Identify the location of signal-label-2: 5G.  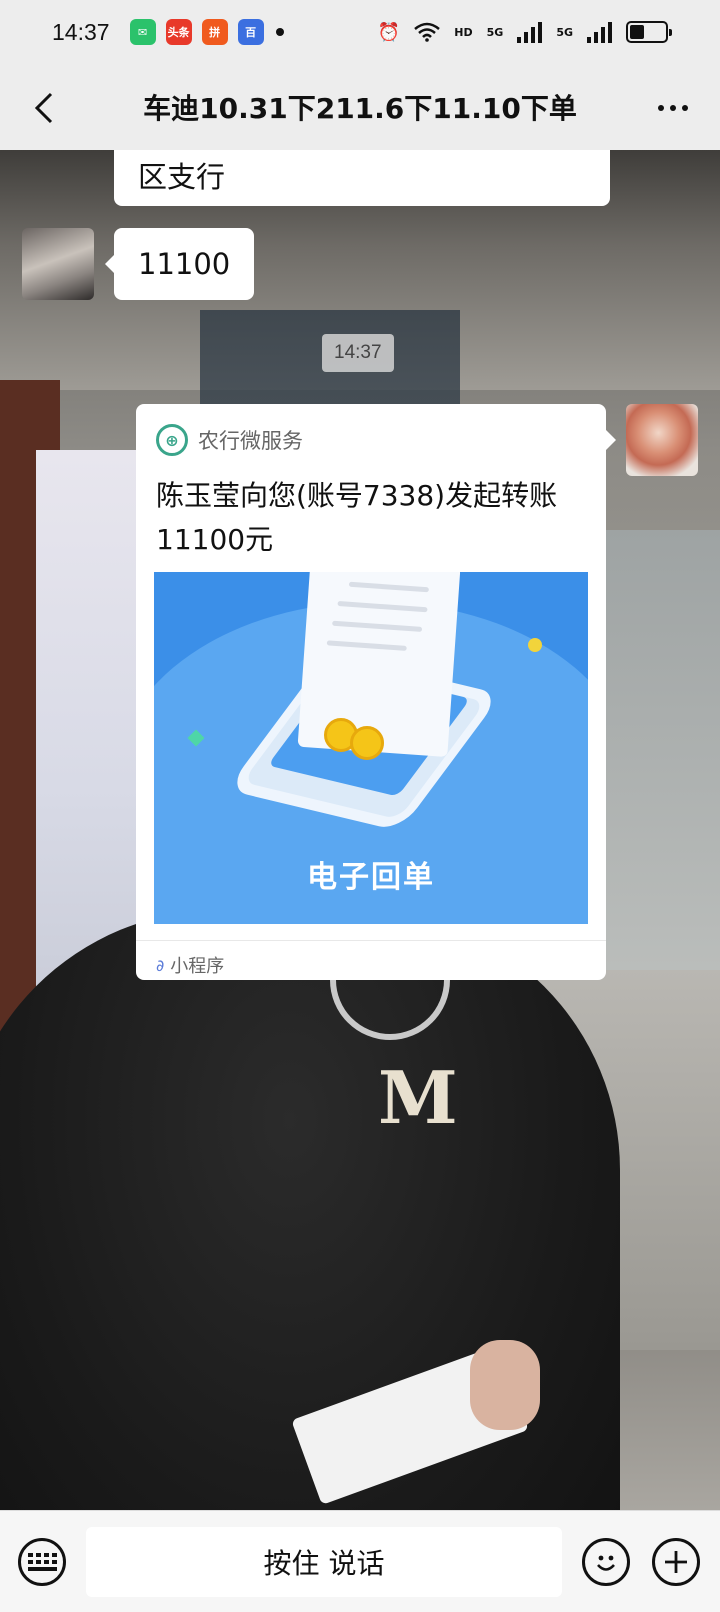
(564, 32).